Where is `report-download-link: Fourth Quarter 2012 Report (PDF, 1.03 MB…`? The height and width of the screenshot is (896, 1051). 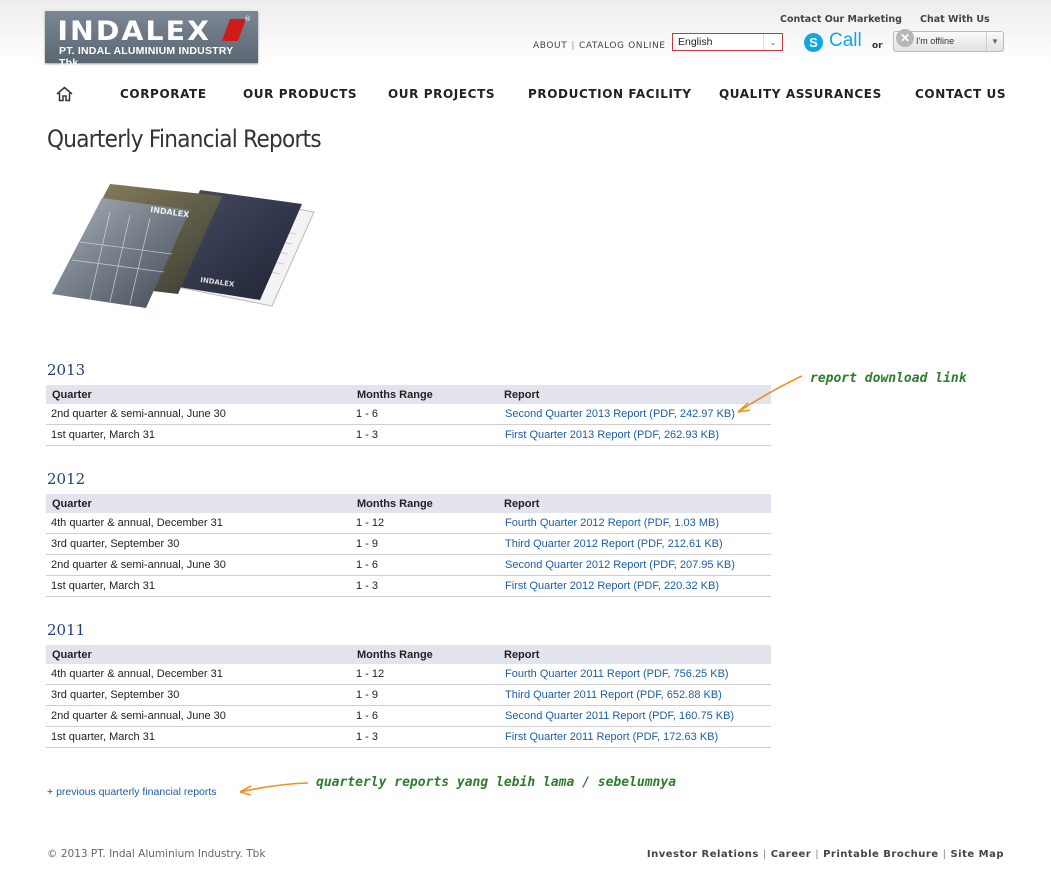 report-download-link: Fourth Quarter 2012 Report (PDF, 1.03 MB… is located at coordinates (634, 523).